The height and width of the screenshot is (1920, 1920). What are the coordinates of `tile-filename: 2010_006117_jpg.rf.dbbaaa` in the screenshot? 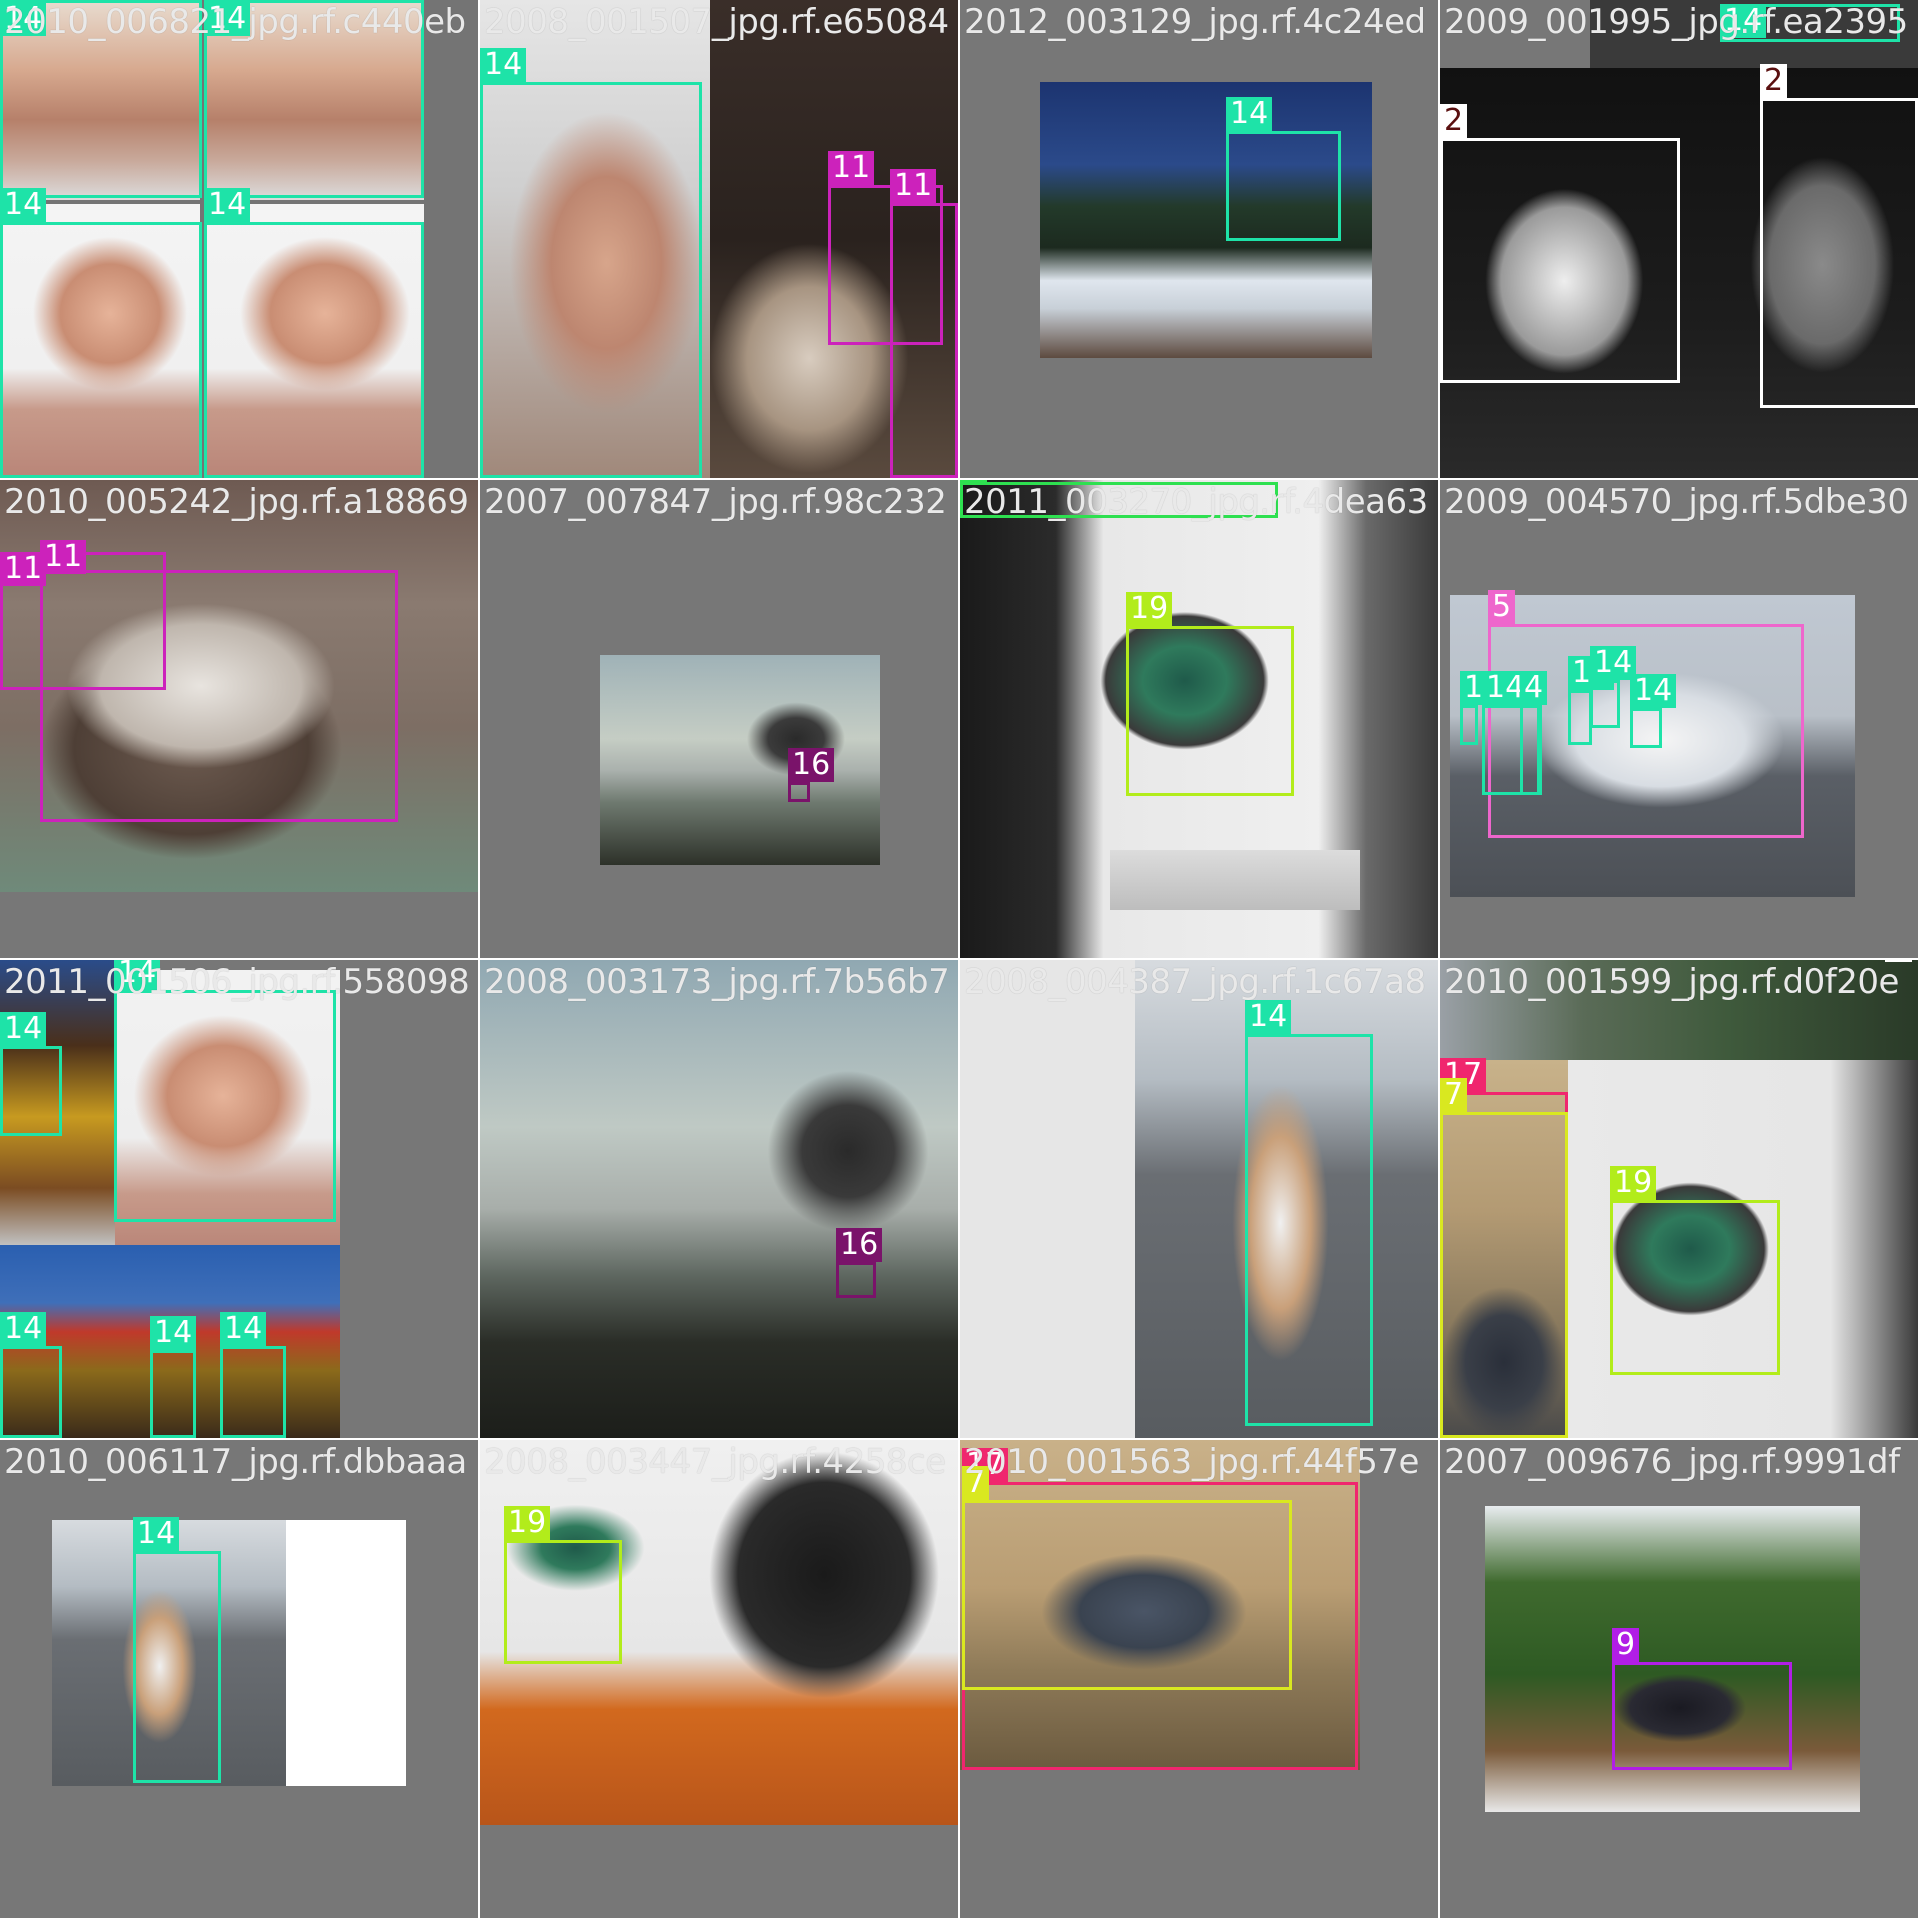 It's located at (235, 1462).